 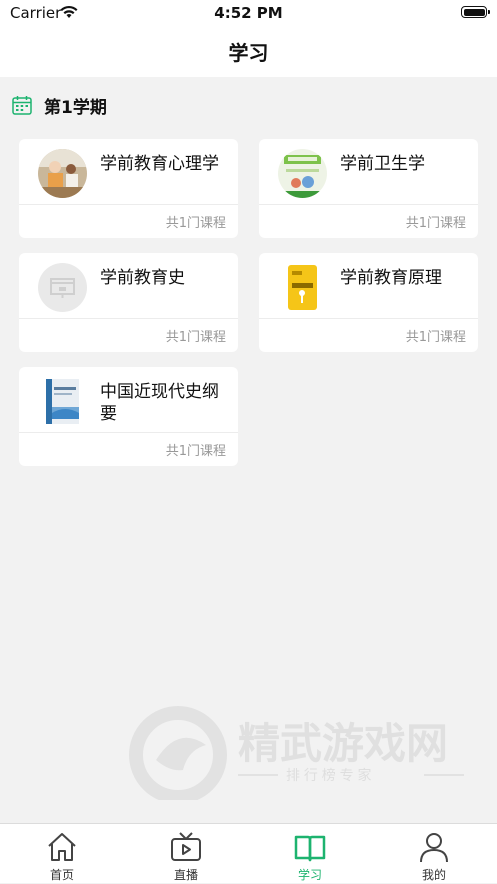 I want to click on tab-home: 首页, so click(x=62, y=854).